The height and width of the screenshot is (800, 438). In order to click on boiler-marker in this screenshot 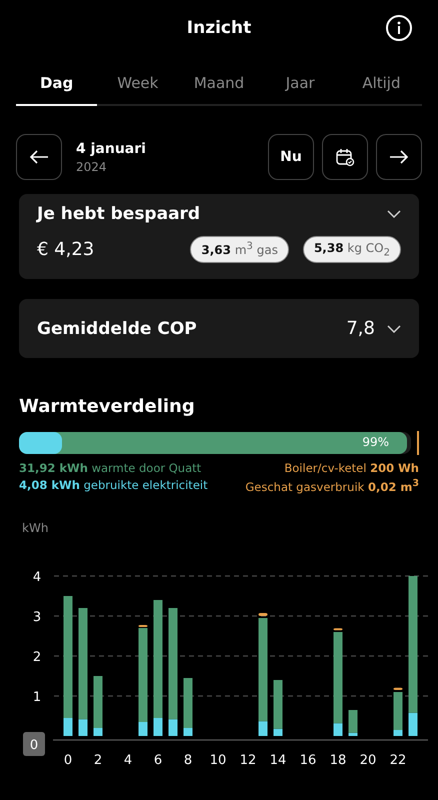, I will do `click(418, 443)`.